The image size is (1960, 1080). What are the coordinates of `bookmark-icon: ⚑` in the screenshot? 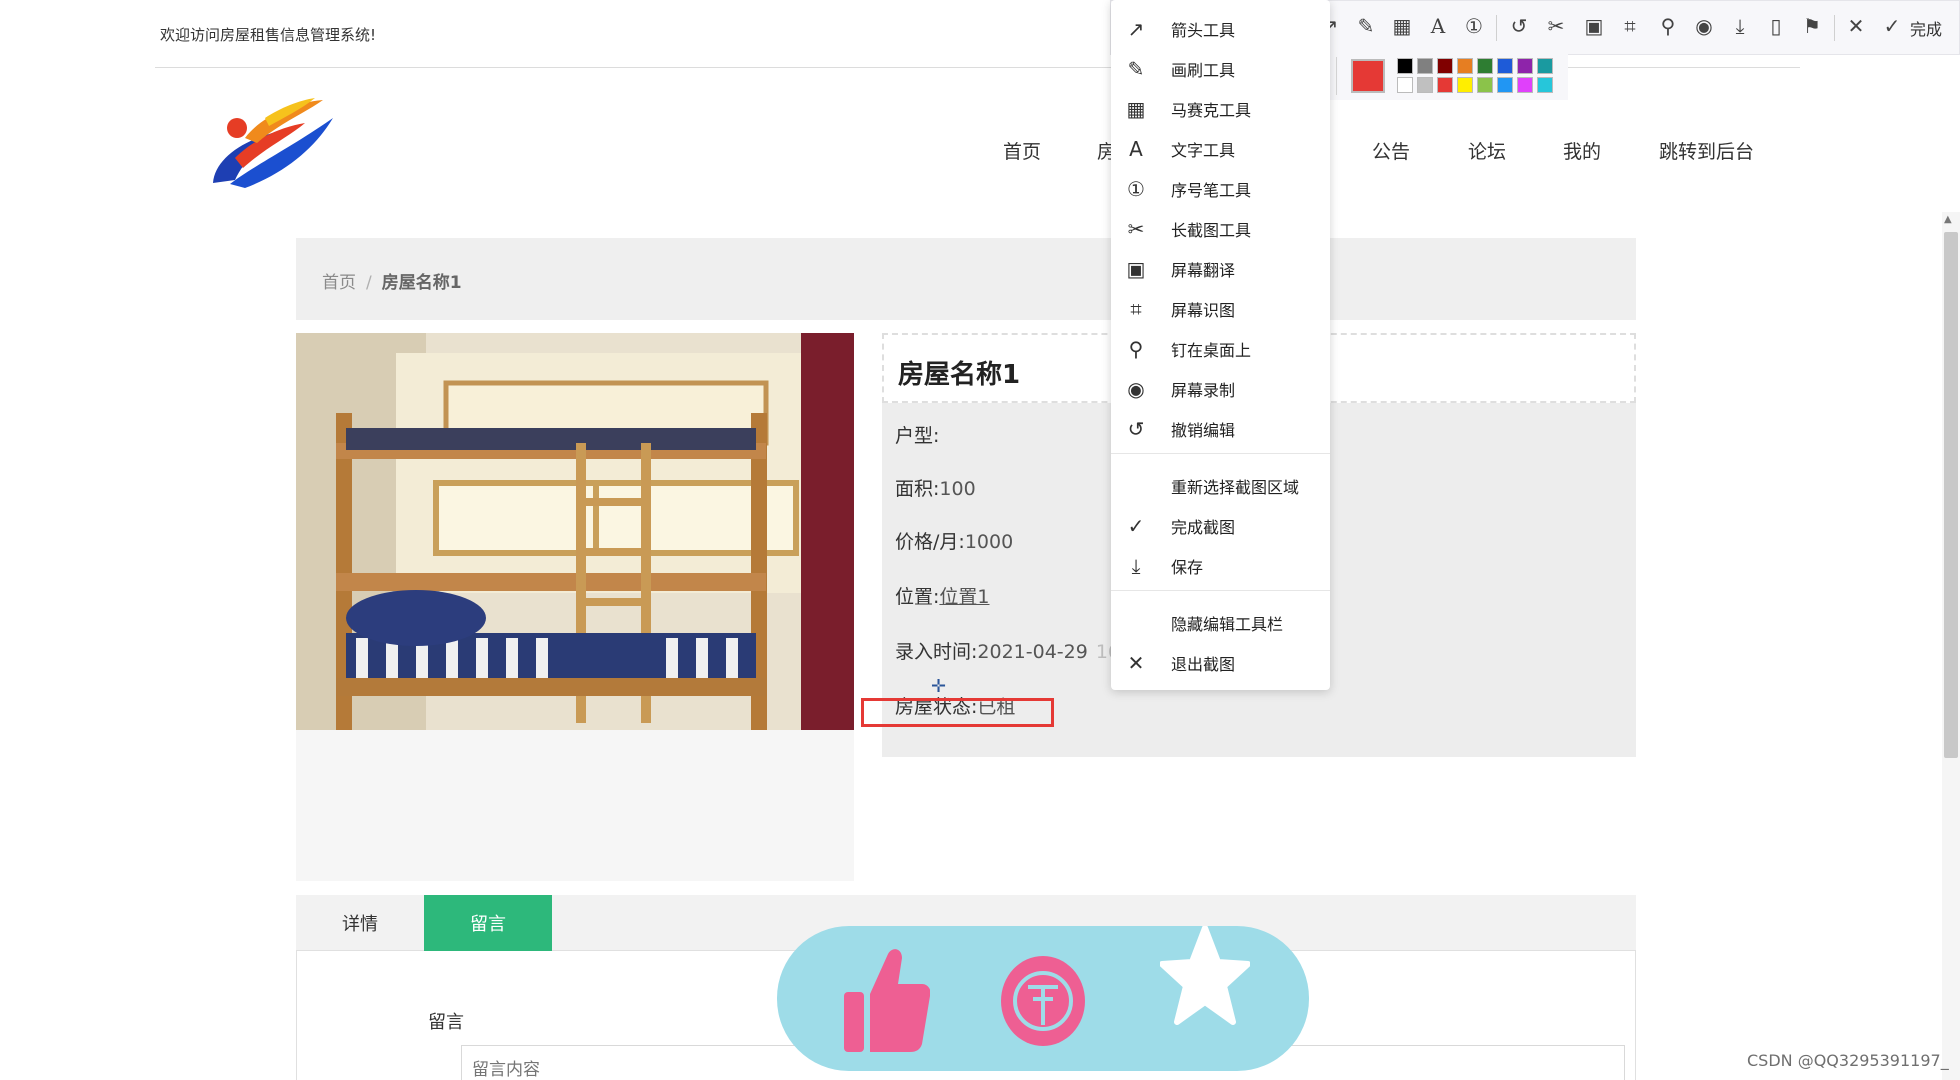 It's located at (1812, 26).